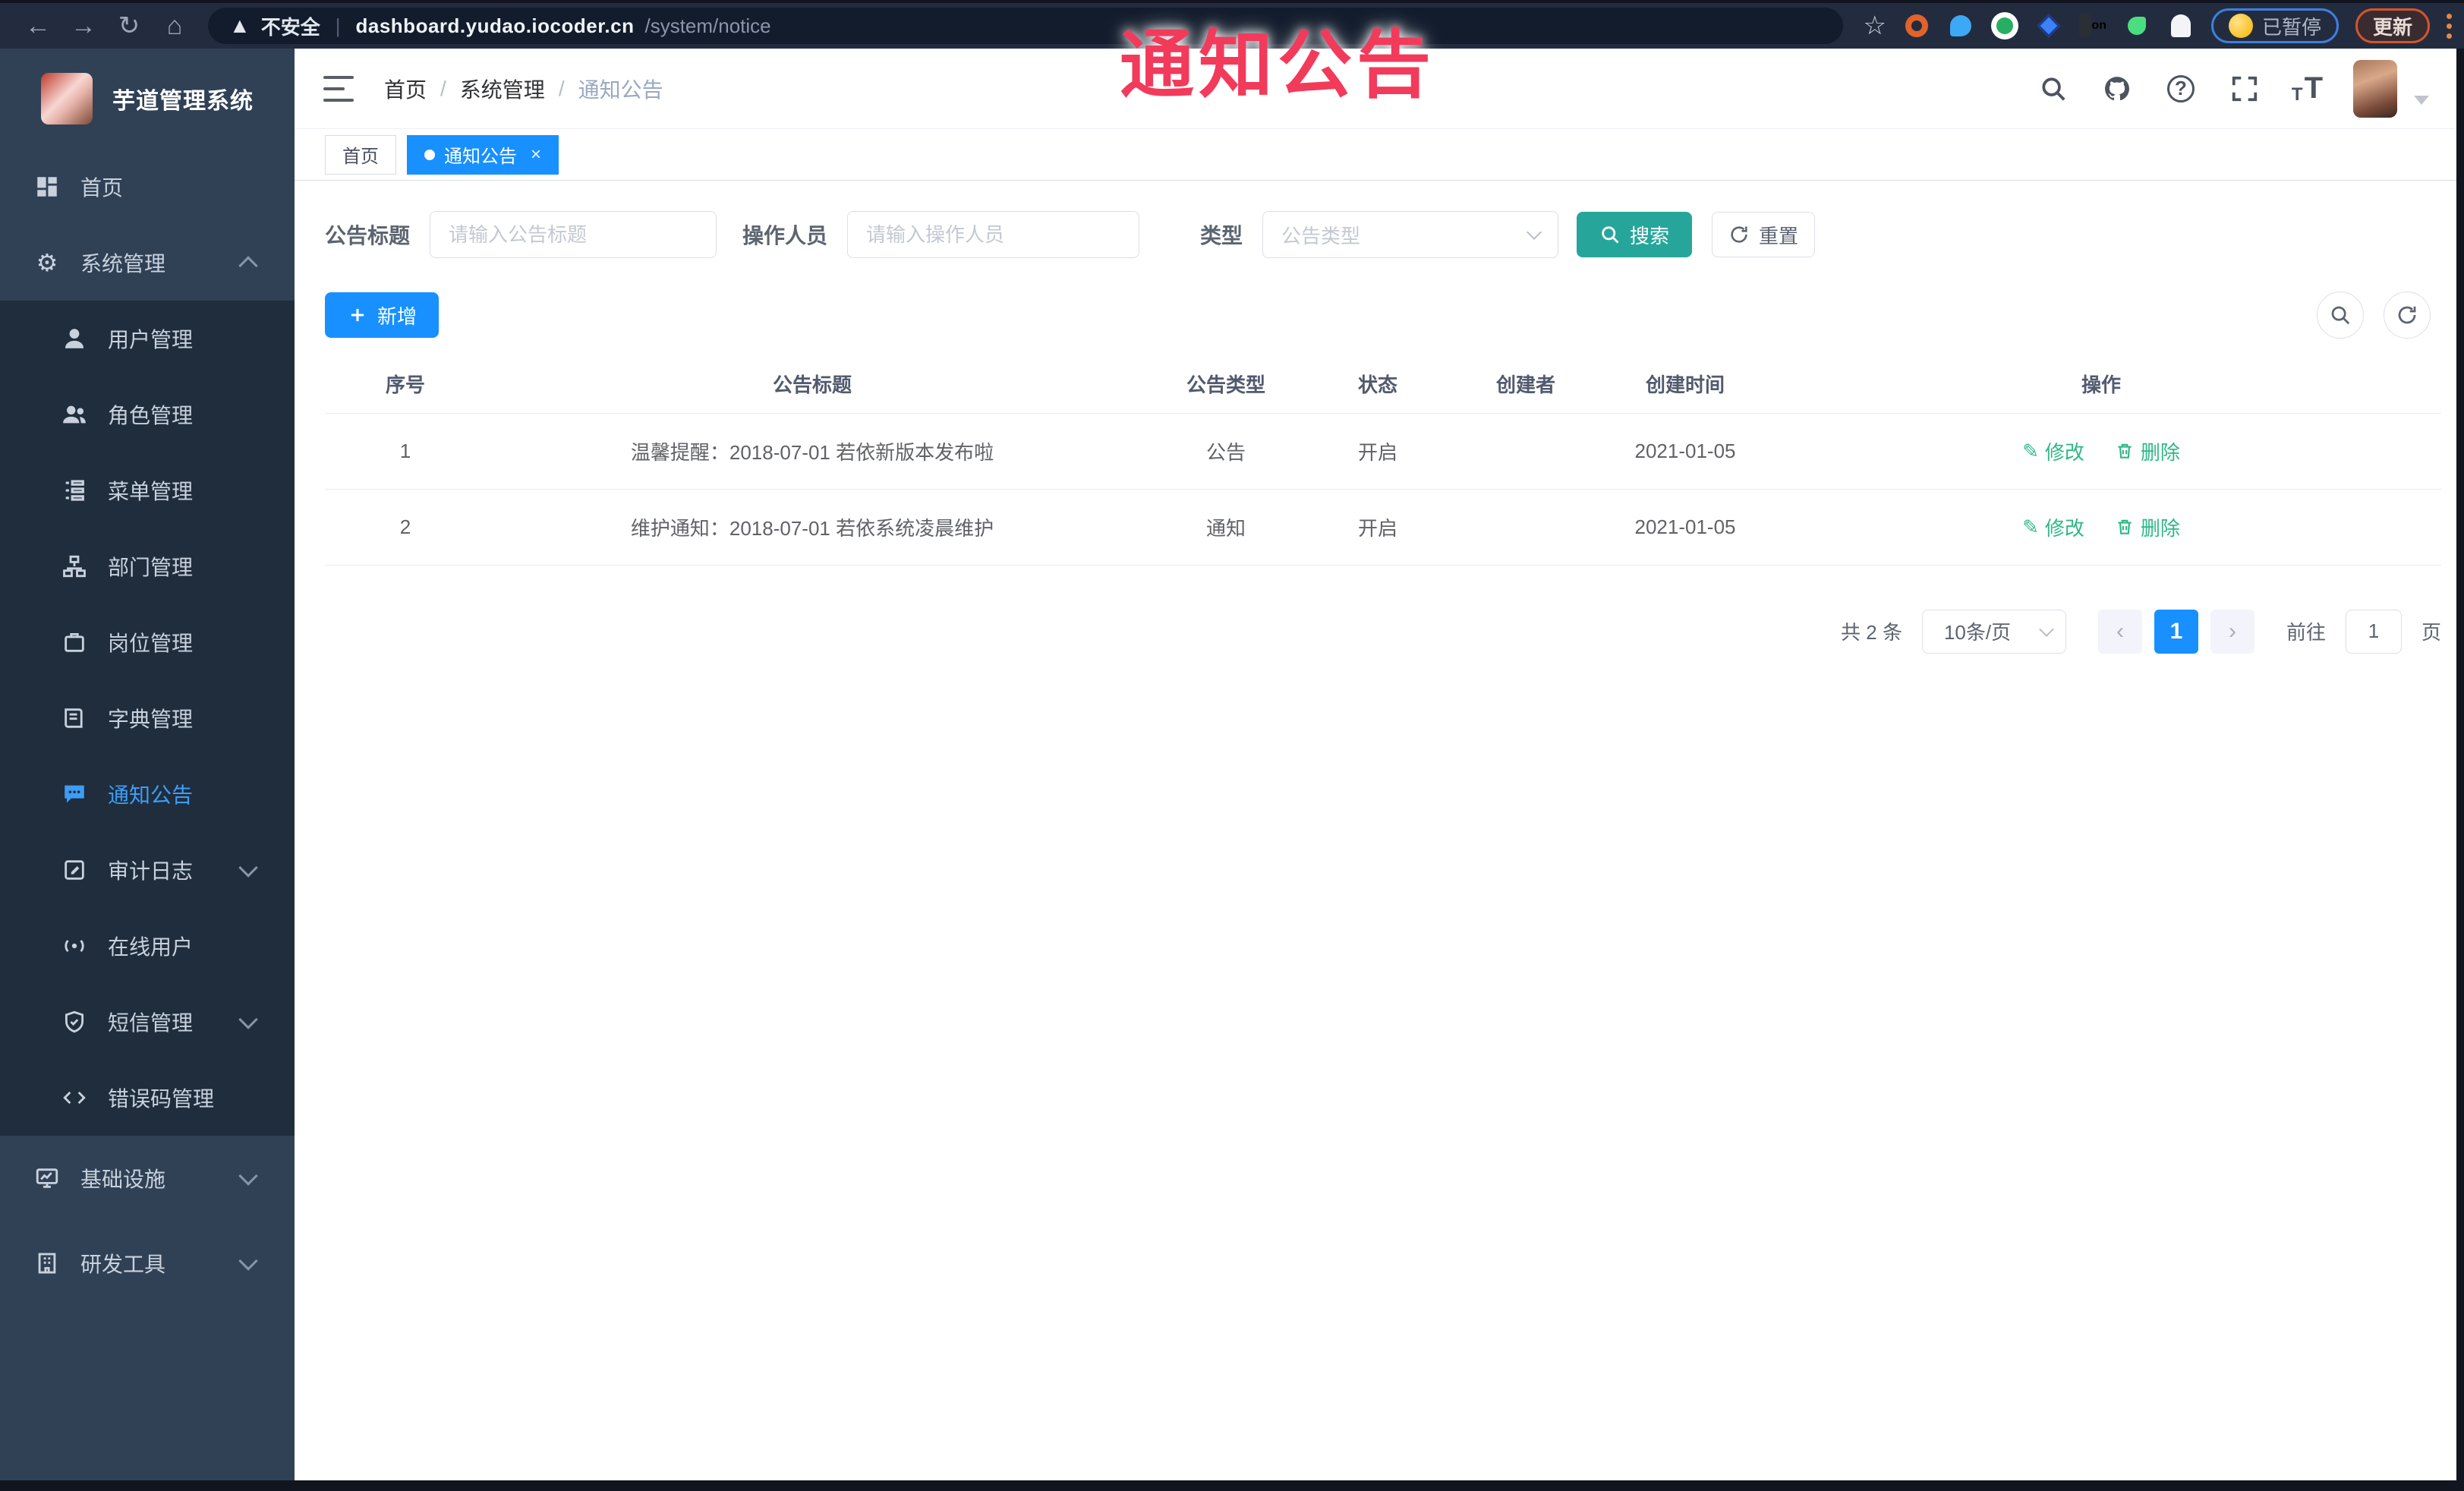 Image resolution: width=2464 pixels, height=1491 pixels. What do you see at coordinates (2101, 384) in the screenshot?
I see `col-actions: 操作` at bounding box center [2101, 384].